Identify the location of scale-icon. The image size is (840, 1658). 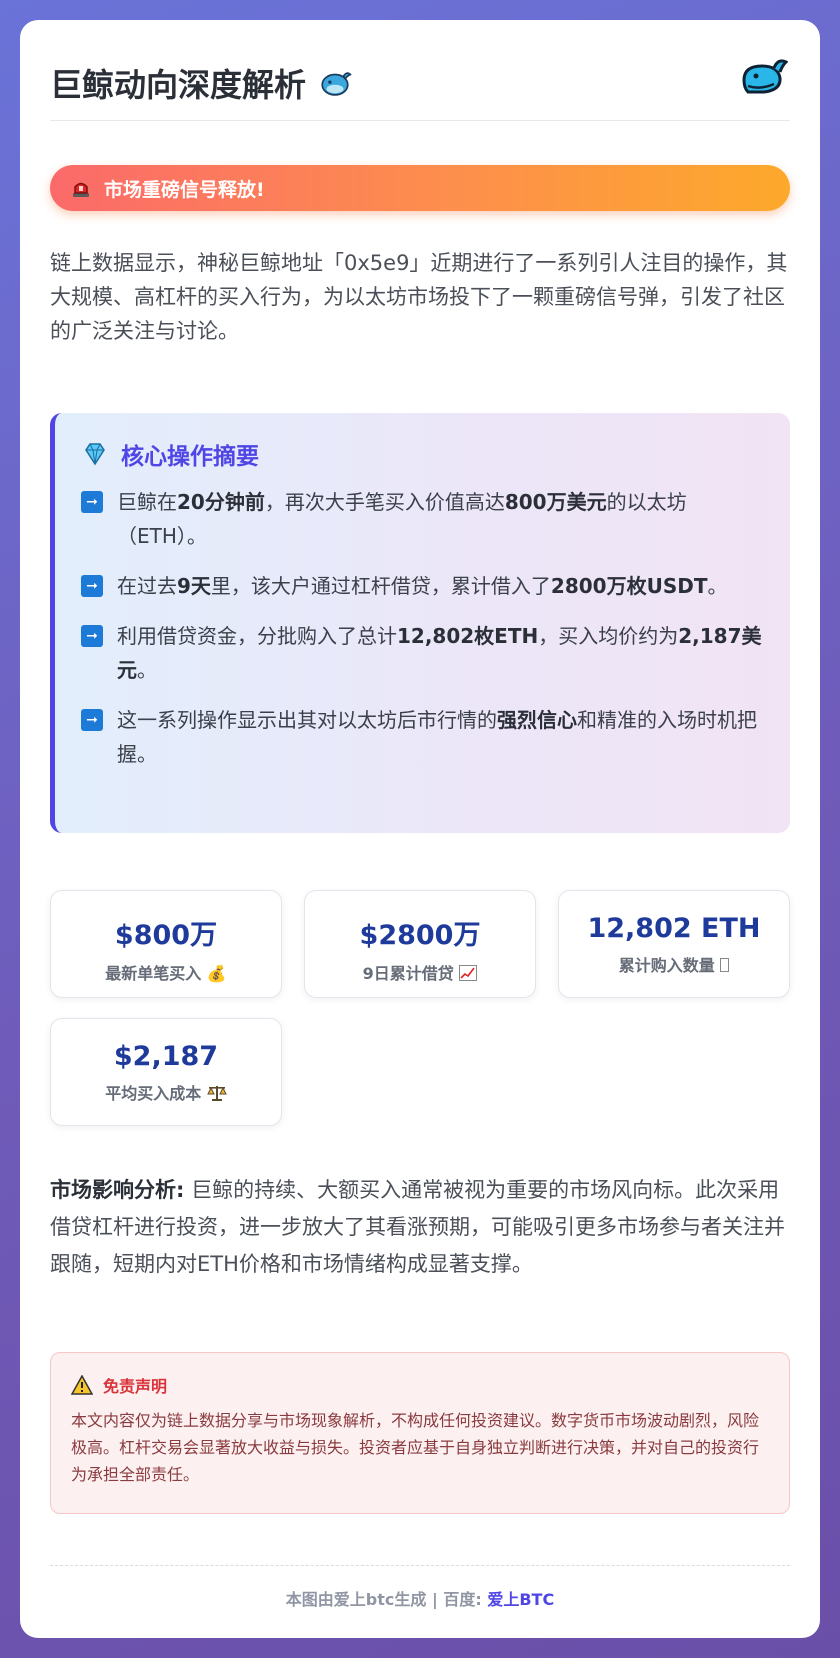
(216, 1093).